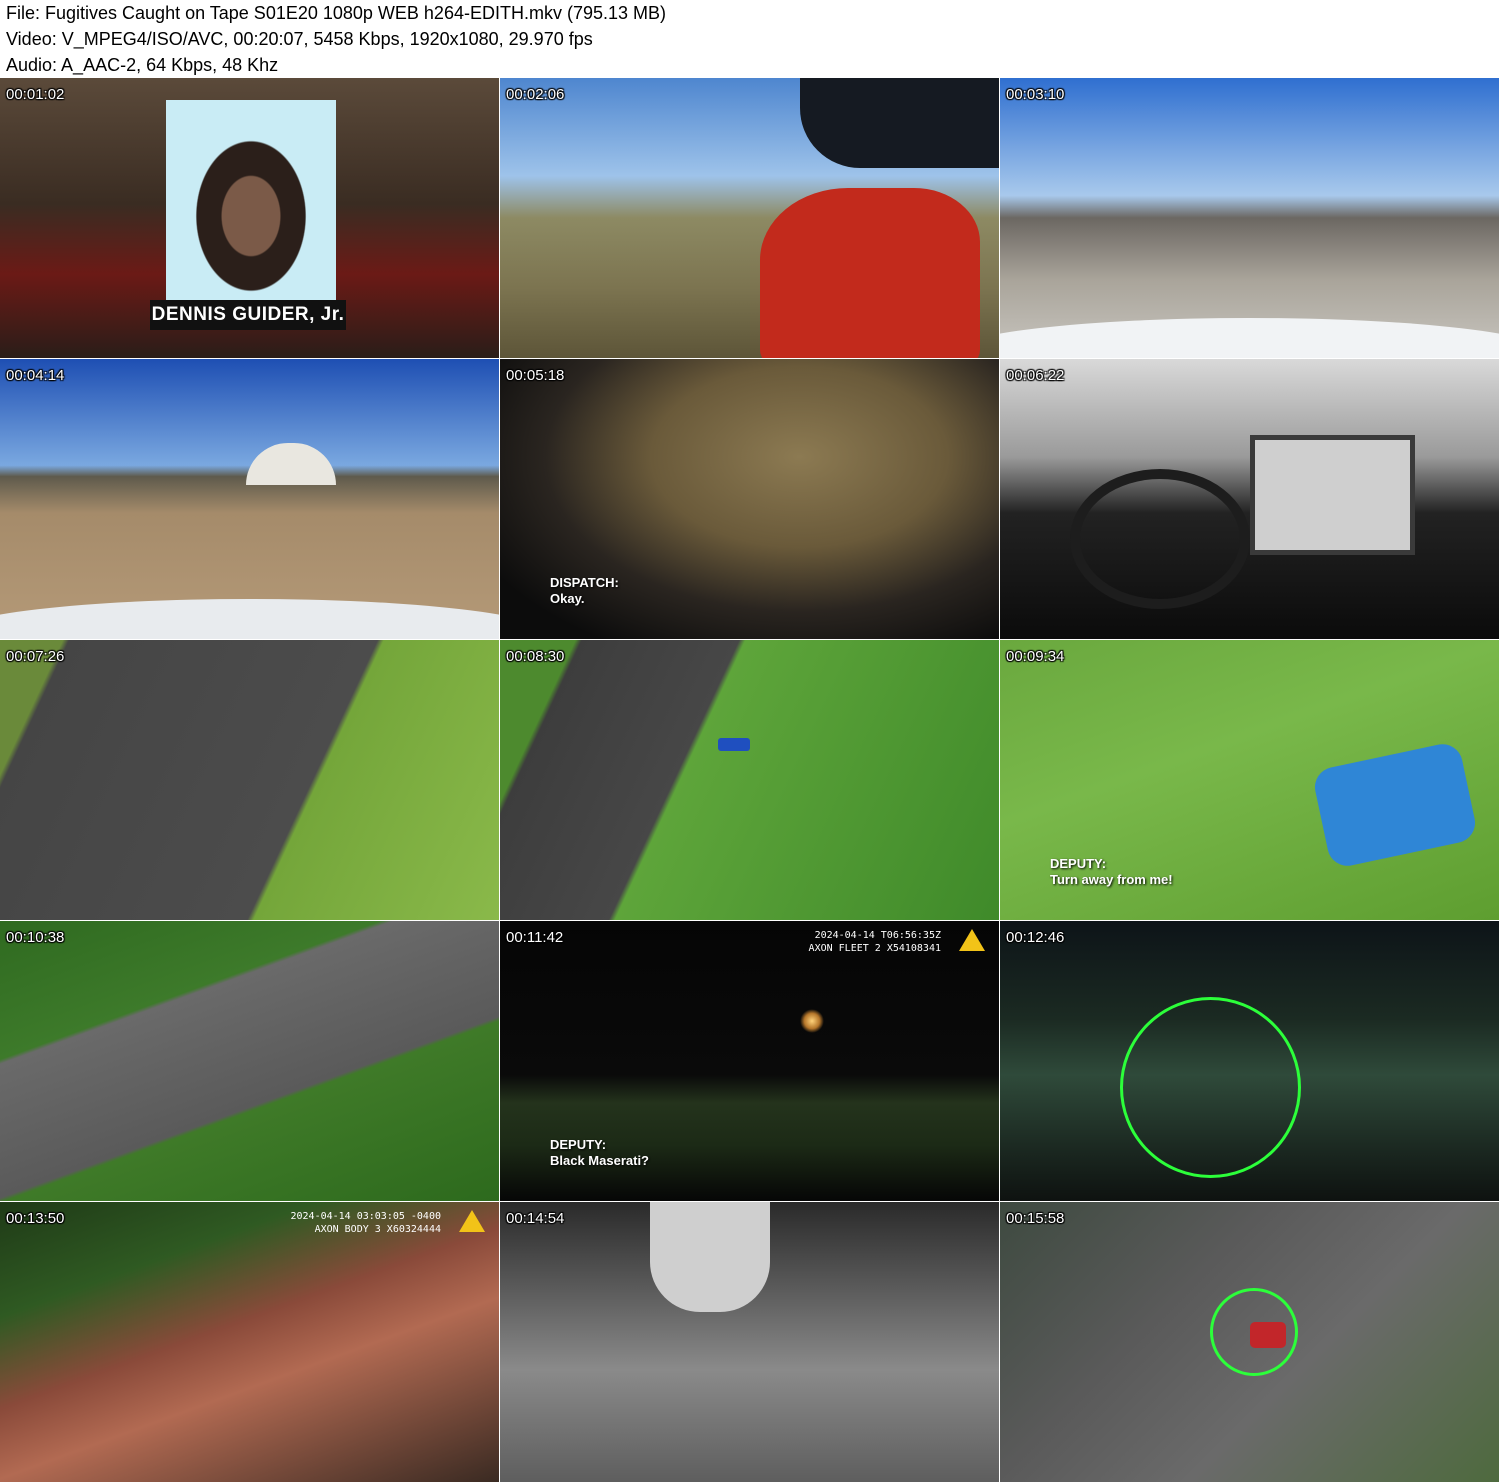 Image resolution: width=1500 pixels, height=1483 pixels. What do you see at coordinates (535, 937) in the screenshot?
I see `timestamp: 00:11:42` at bounding box center [535, 937].